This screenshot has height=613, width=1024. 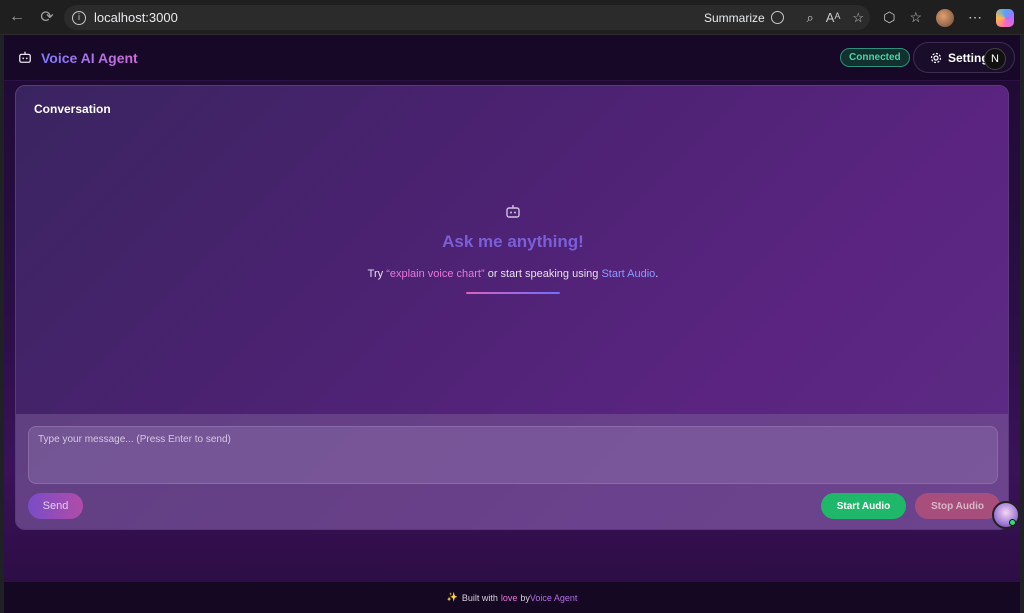 What do you see at coordinates (467, 17) in the screenshot?
I see `address-bar: i localhost:3000 Summarize ⌕ Aᴬ ☆` at bounding box center [467, 17].